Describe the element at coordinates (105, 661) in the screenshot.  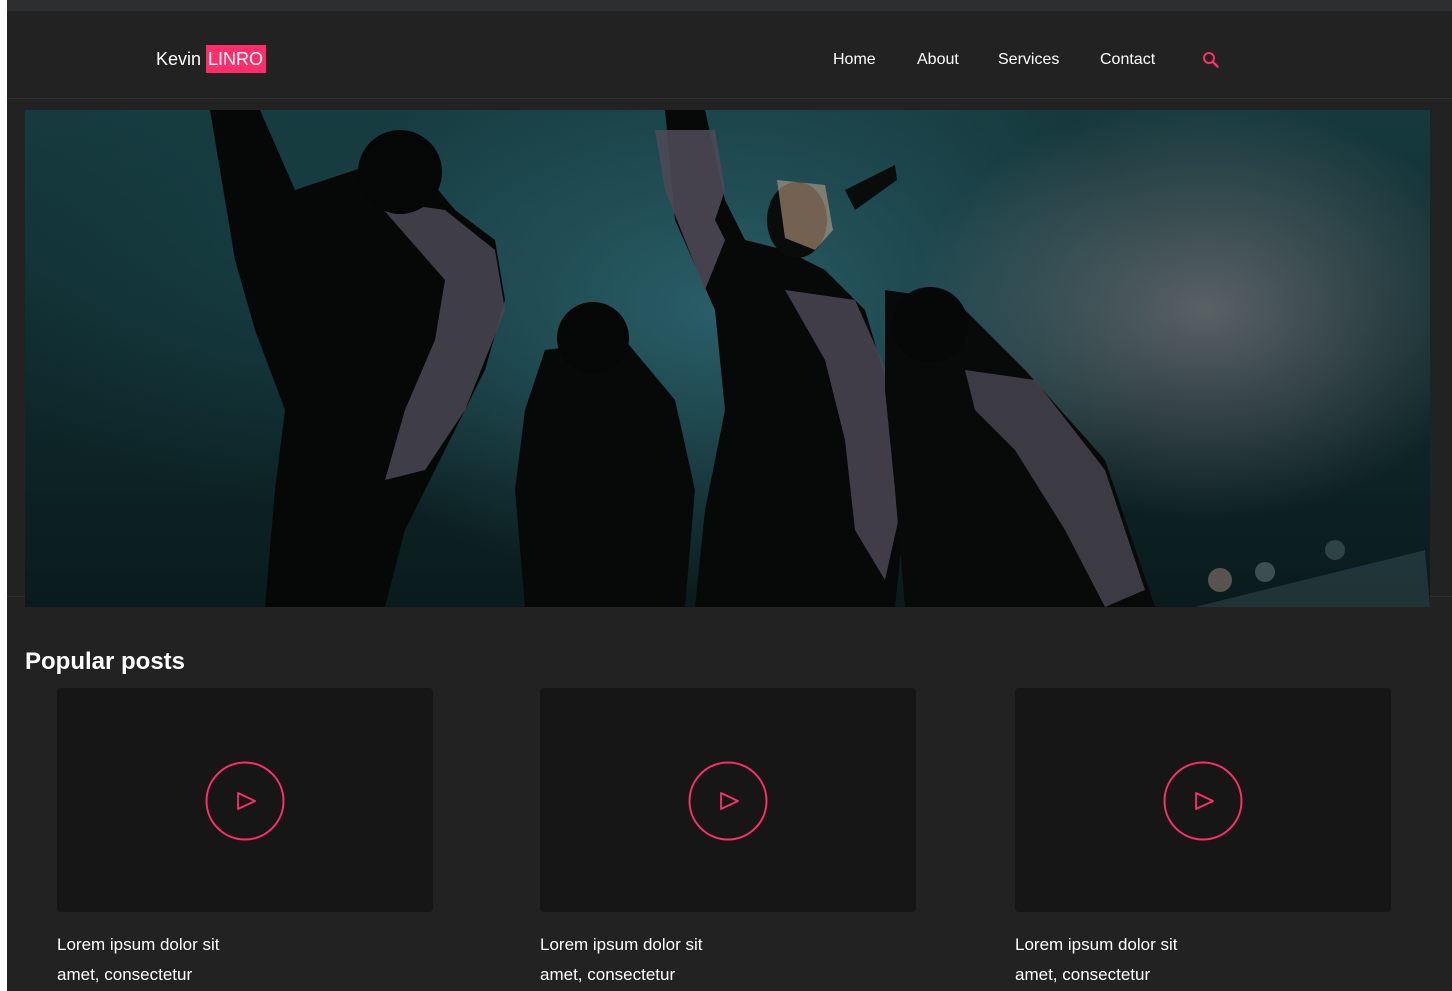
I see `section-title: Popular posts` at that location.